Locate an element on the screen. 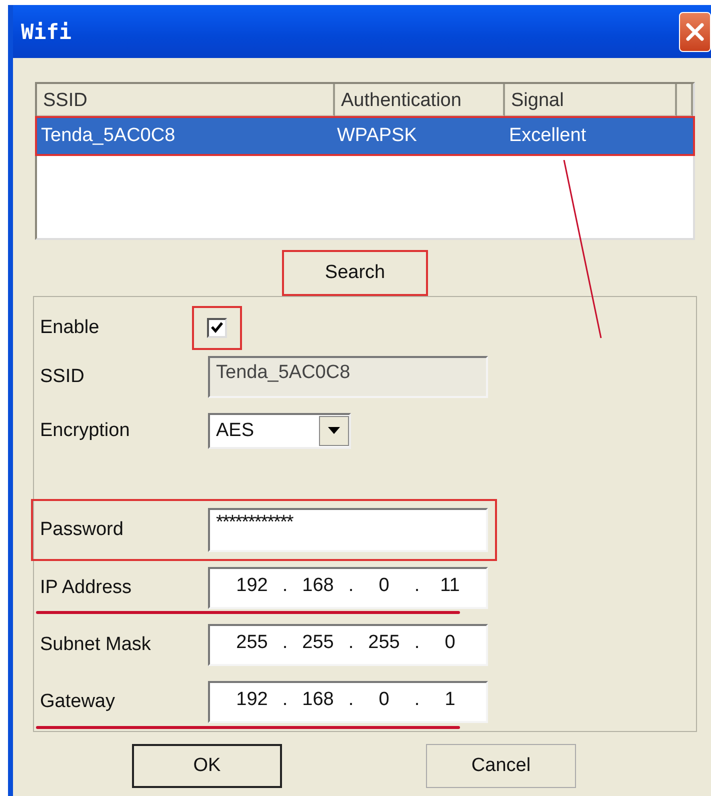 The image size is (711, 796). ip-address-field: 255 . 255 . 255 . 0 is located at coordinates (348, 645).